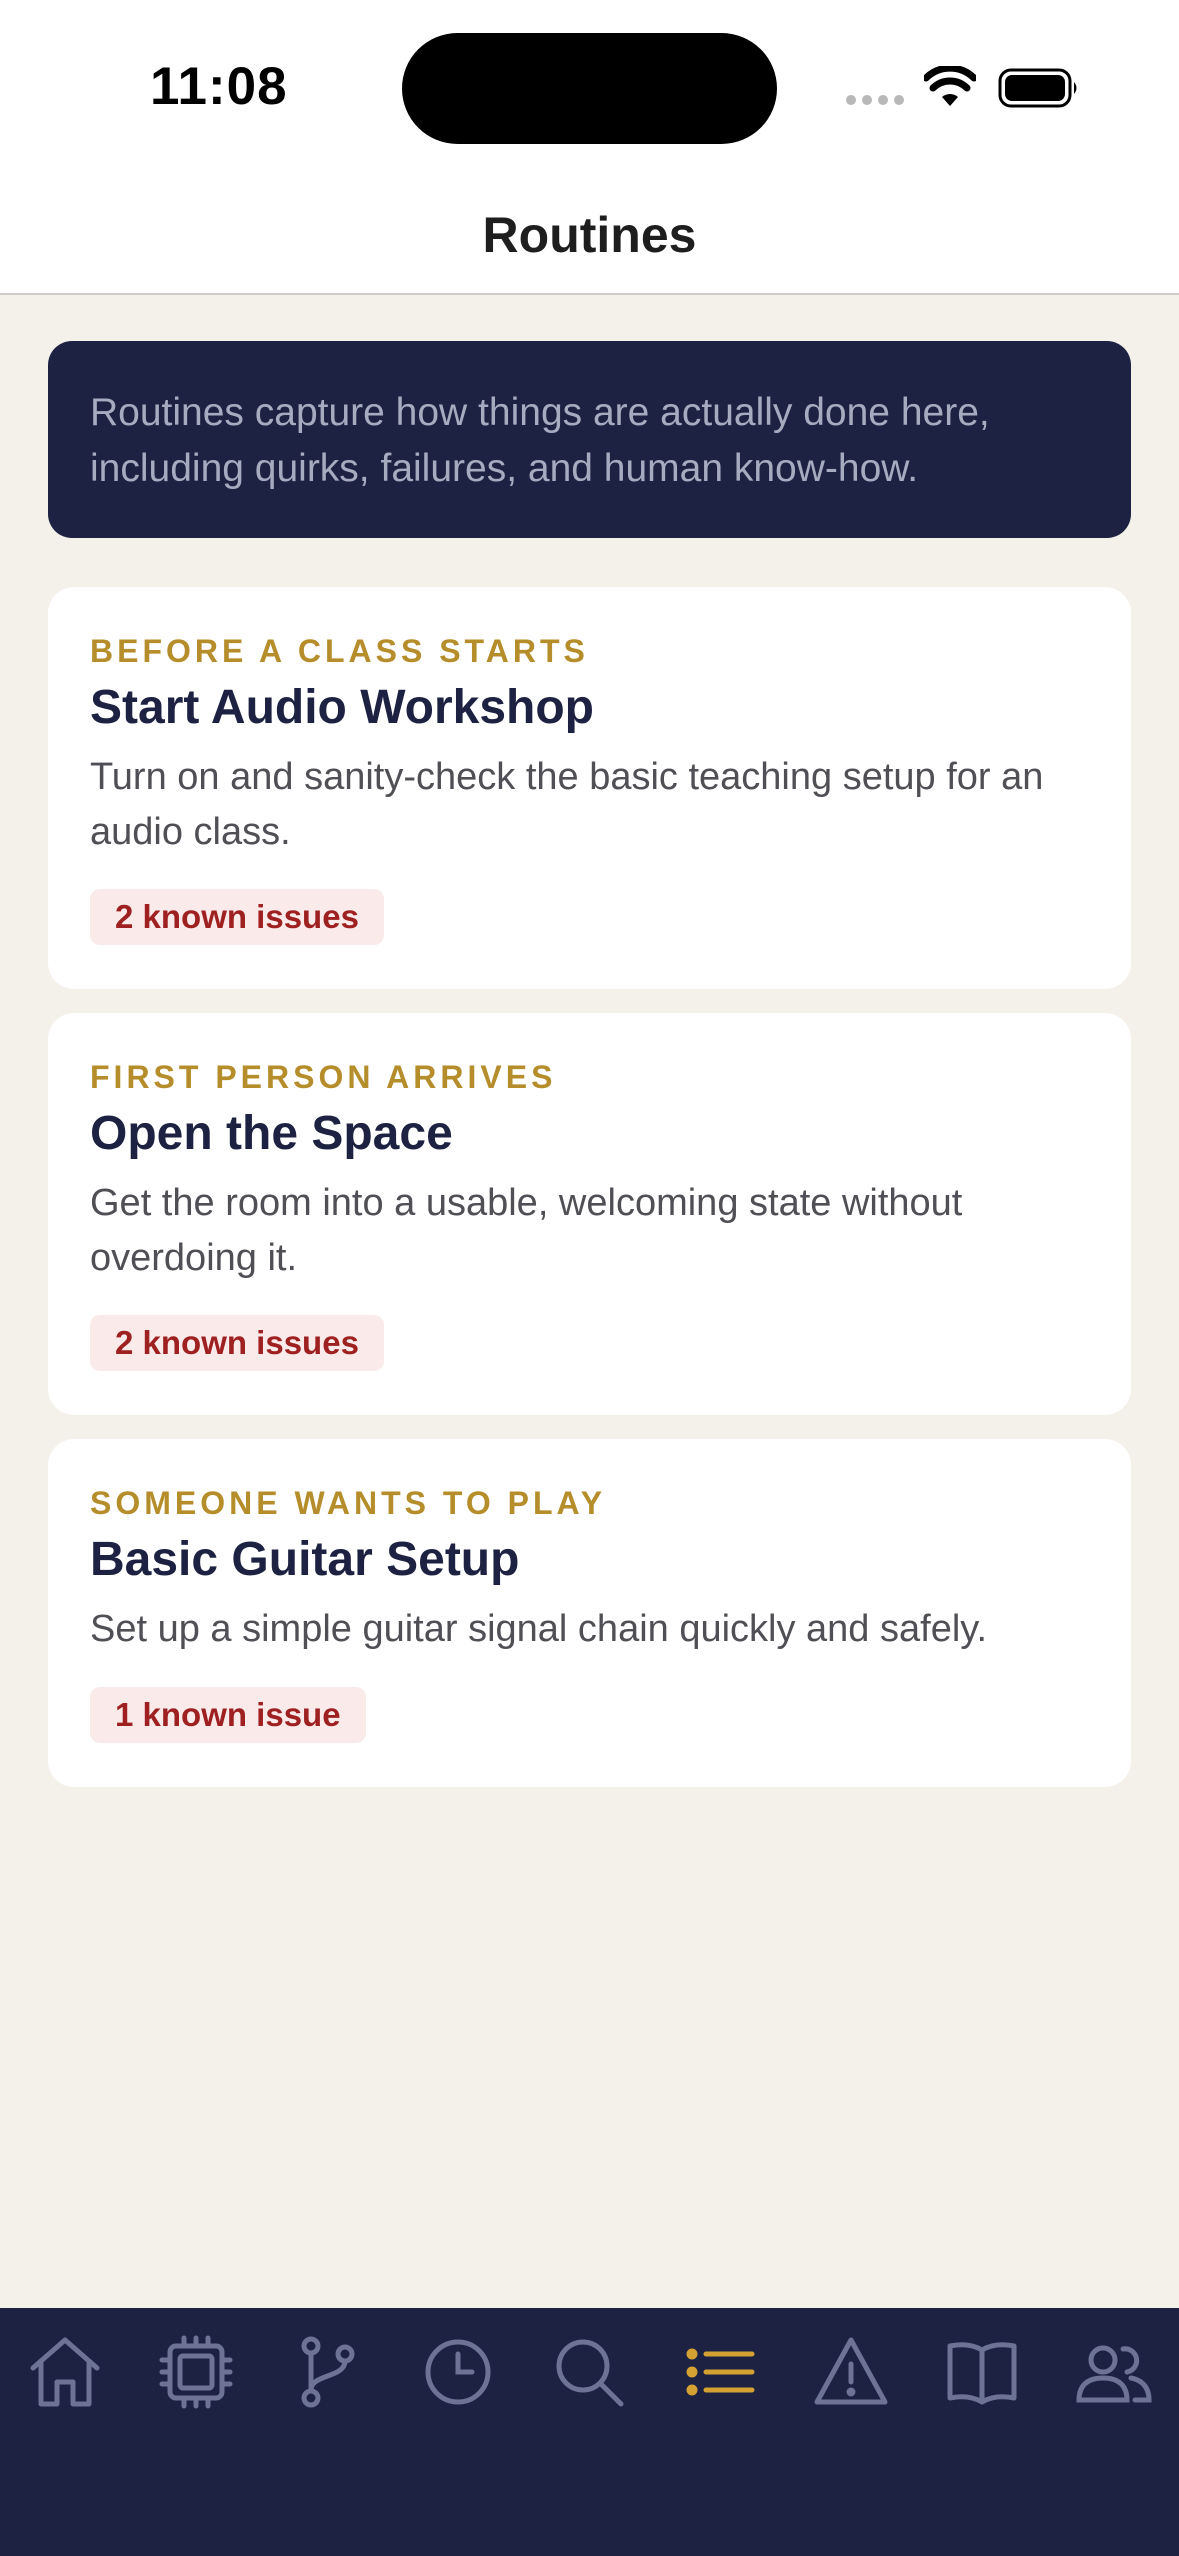  I want to click on tab-components, so click(196, 2372).